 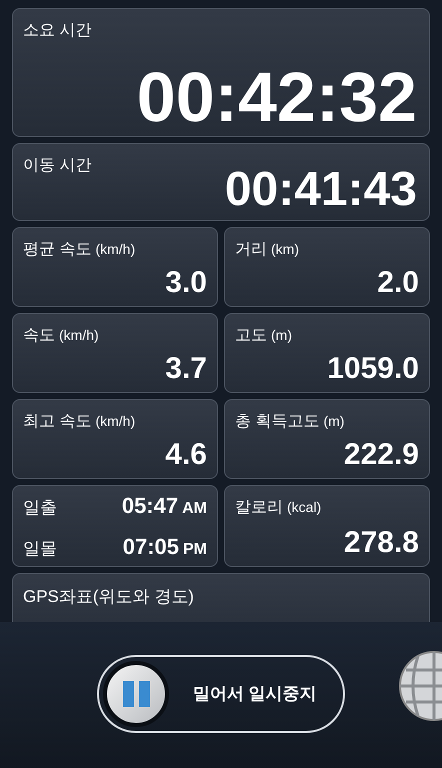 What do you see at coordinates (186, 283) in the screenshot?
I see `stat-value: 3.0` at bounding box center [186, 283].